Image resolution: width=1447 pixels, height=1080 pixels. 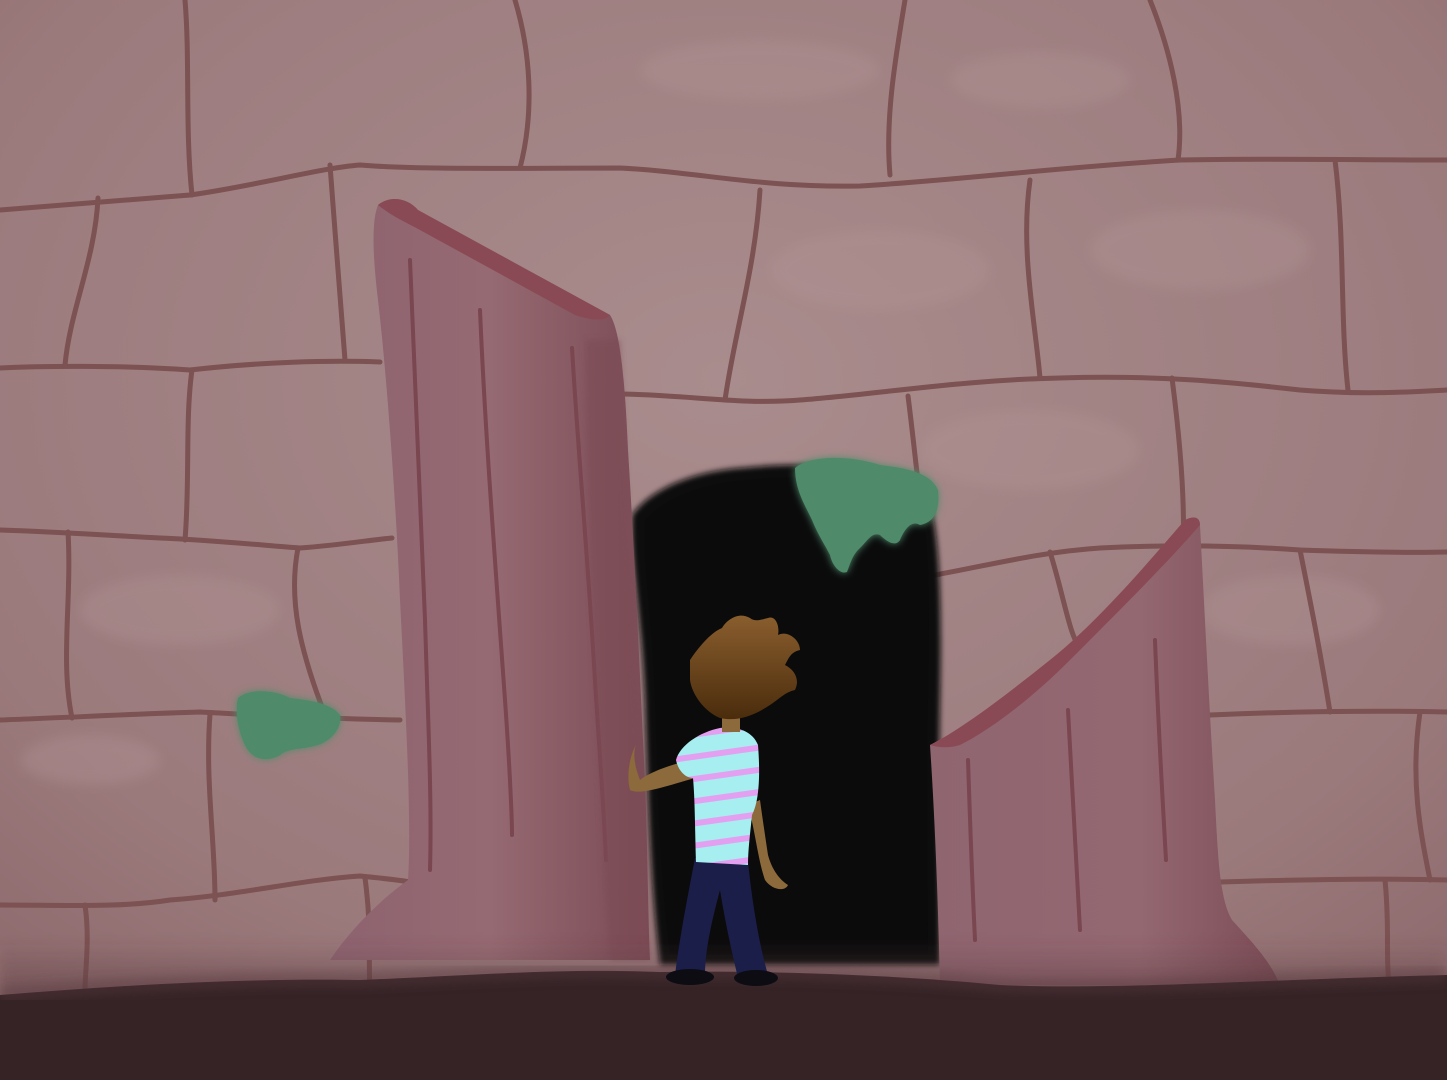 I want to click on floor, so click(x=723, y=1010).